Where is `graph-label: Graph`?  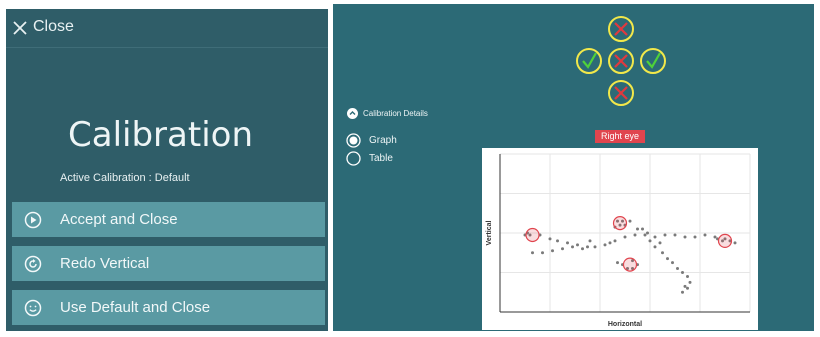
graph-label: Graph is located at coordinates (383, 140).